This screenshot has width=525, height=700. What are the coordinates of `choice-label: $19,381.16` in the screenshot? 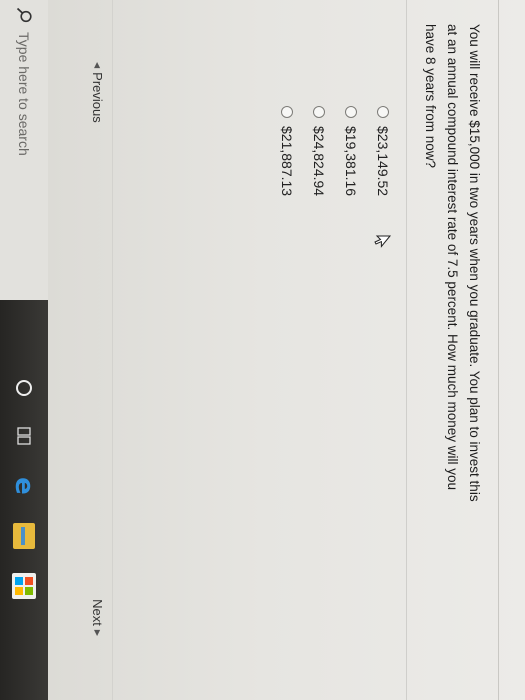 It's located at (351, 161).